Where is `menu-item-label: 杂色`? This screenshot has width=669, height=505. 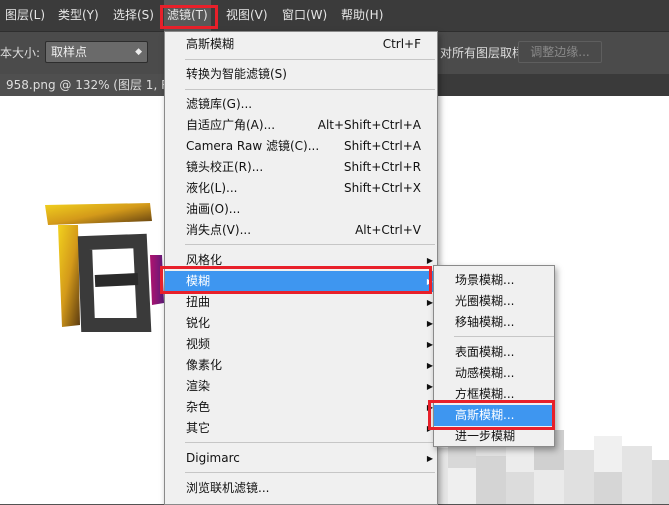
menu-item-label: 杂色 is located at coordinates (198, 407).